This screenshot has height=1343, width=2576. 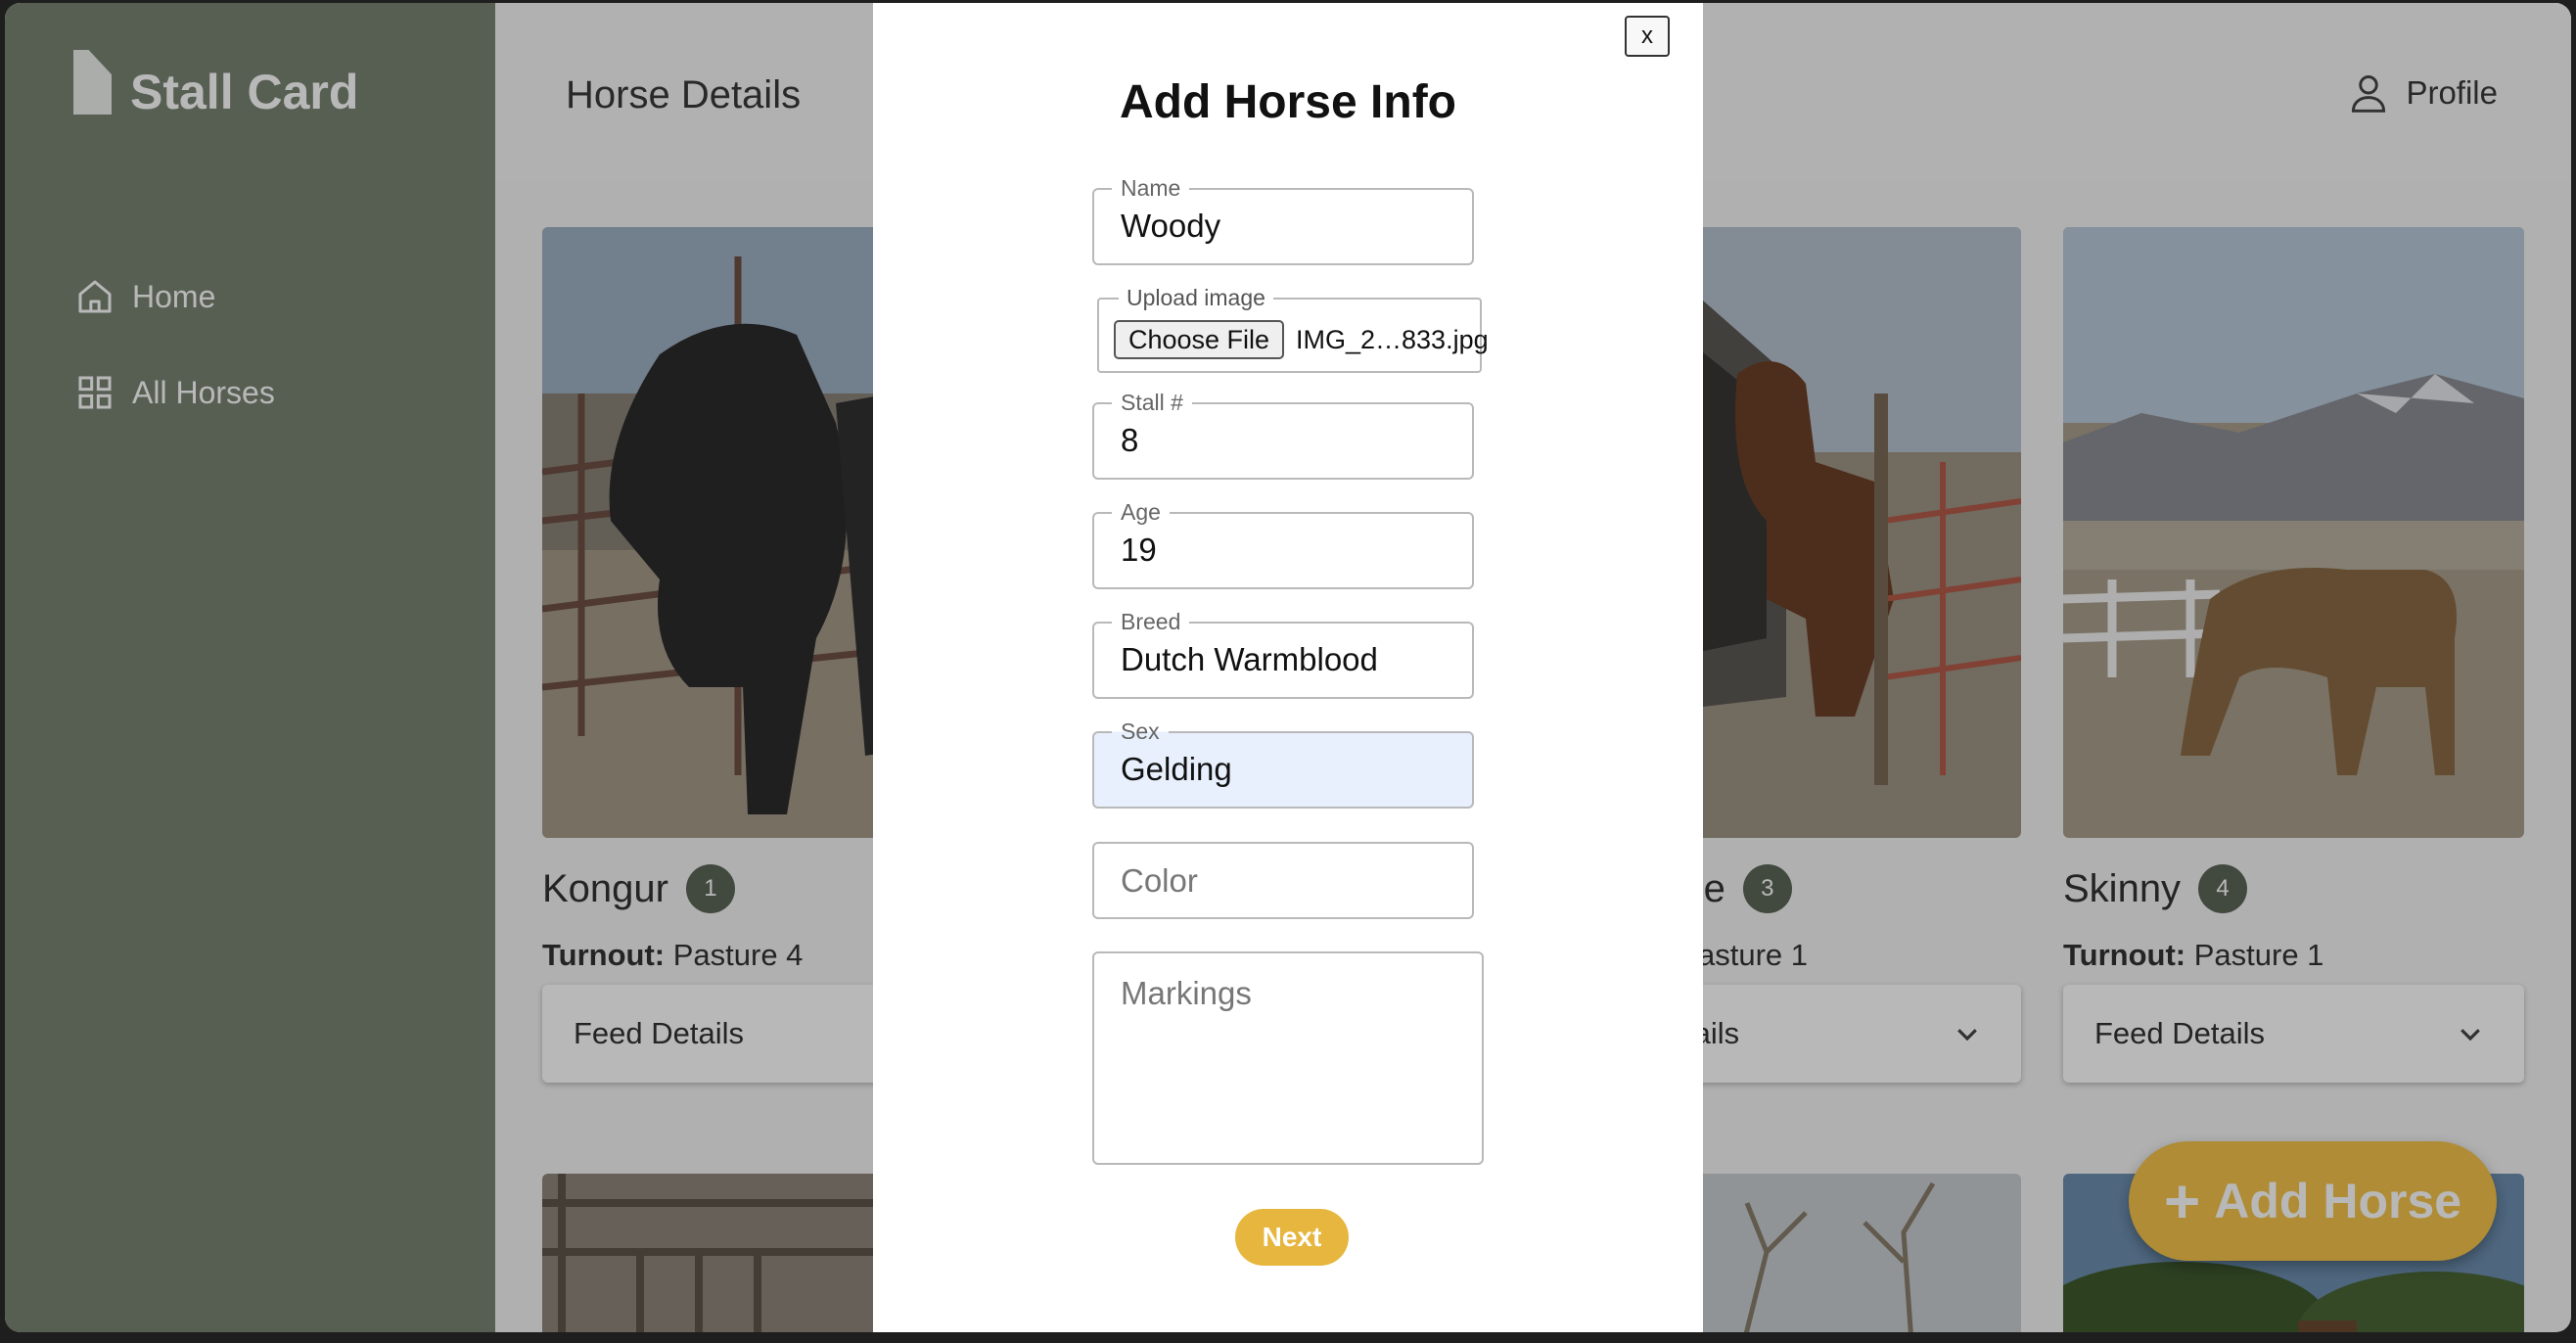 What do you see at coordinates (1171, 226) in the screenshot?
I see `name-value: Woody` at bounding box center [1171, 226].